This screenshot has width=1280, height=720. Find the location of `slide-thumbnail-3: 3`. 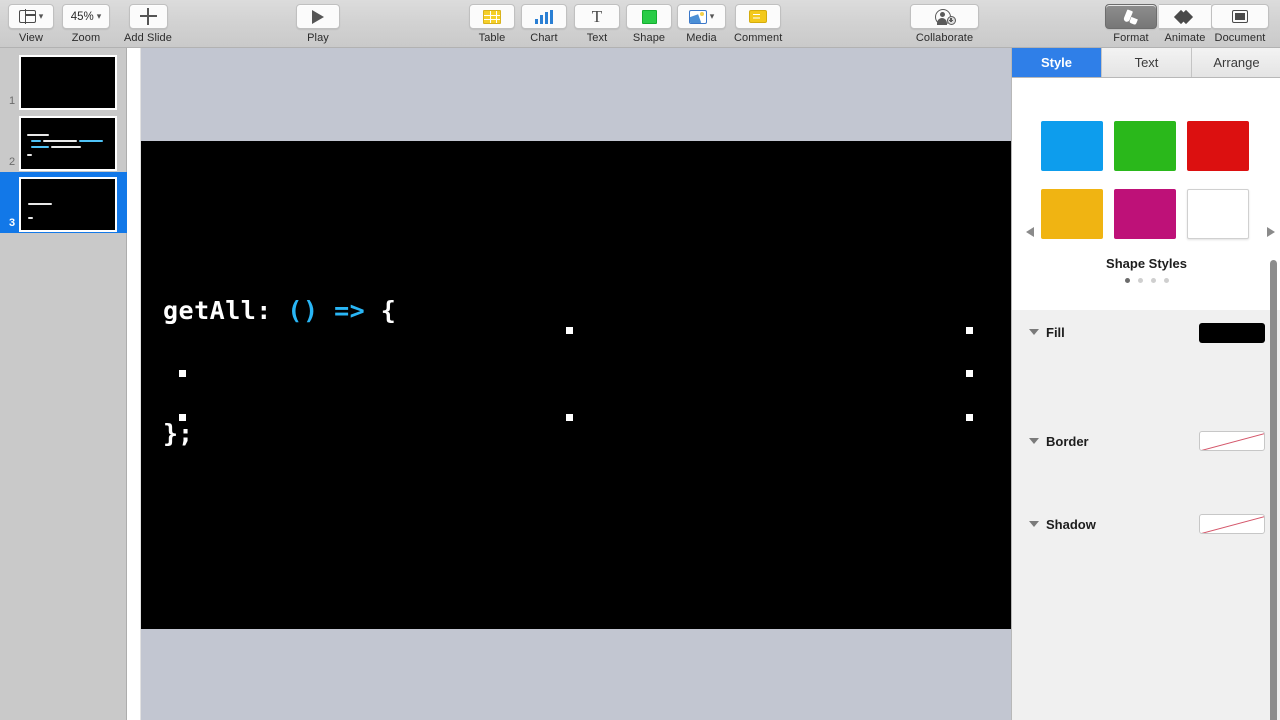

slide-thumbnail-3: 3 is located at coordinates (63, 202).